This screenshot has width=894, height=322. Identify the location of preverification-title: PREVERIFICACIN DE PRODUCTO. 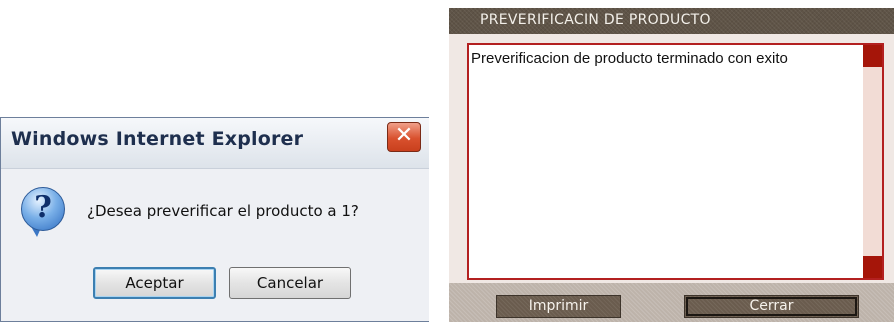
(595, 20).